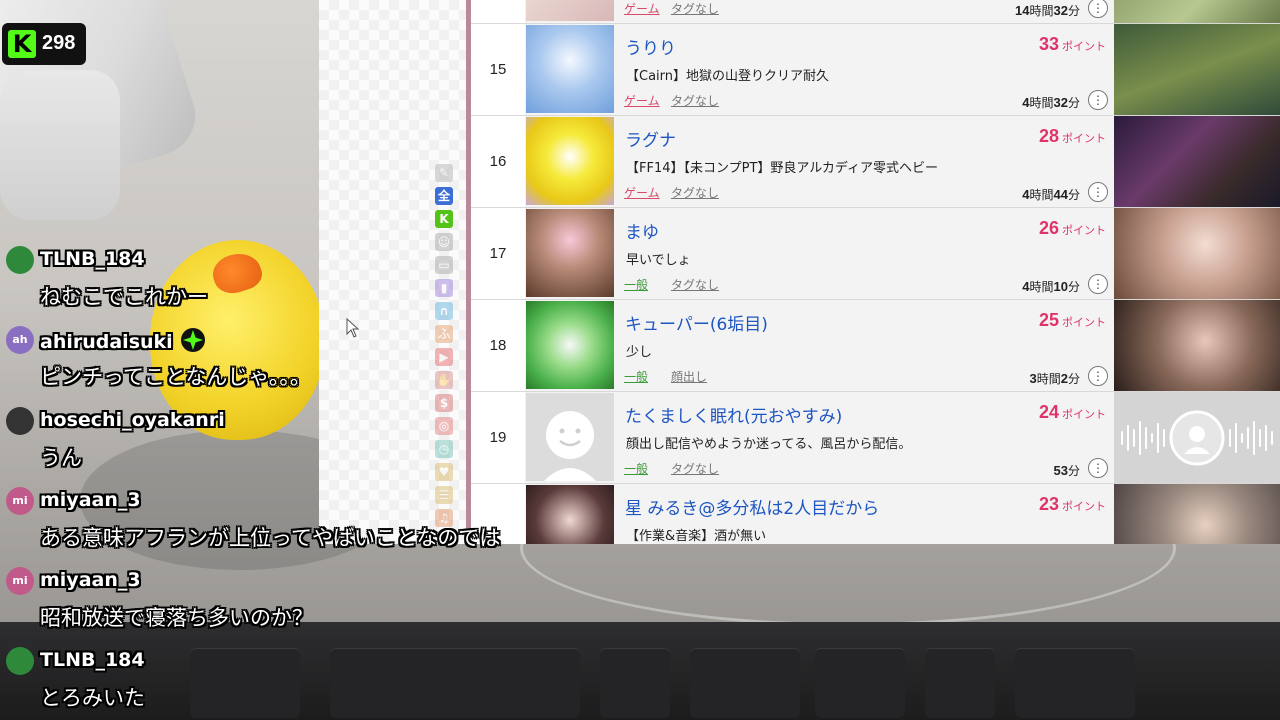 The image size is (1280, 720). Describe the element at coordinates (444, 426) in the screenshot. I see `target-icon: ◎` at that location.